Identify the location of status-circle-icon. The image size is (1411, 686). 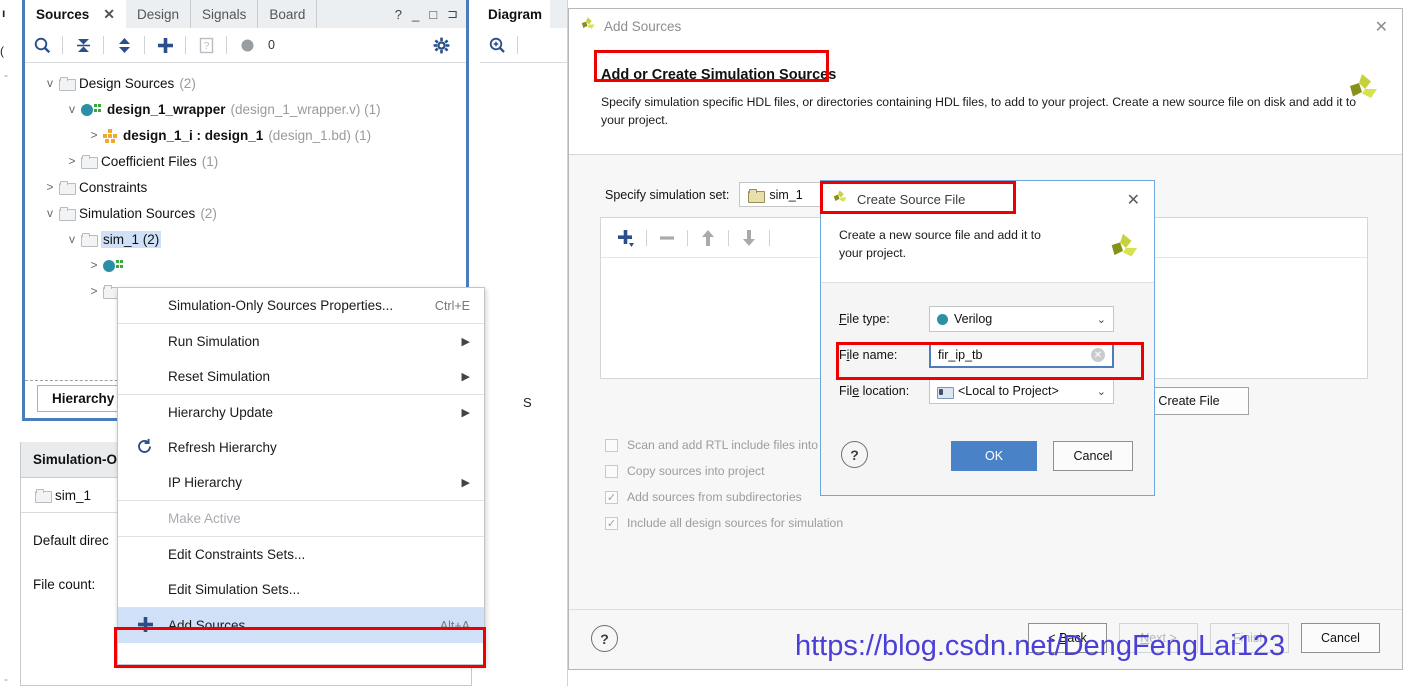
(247, 45).